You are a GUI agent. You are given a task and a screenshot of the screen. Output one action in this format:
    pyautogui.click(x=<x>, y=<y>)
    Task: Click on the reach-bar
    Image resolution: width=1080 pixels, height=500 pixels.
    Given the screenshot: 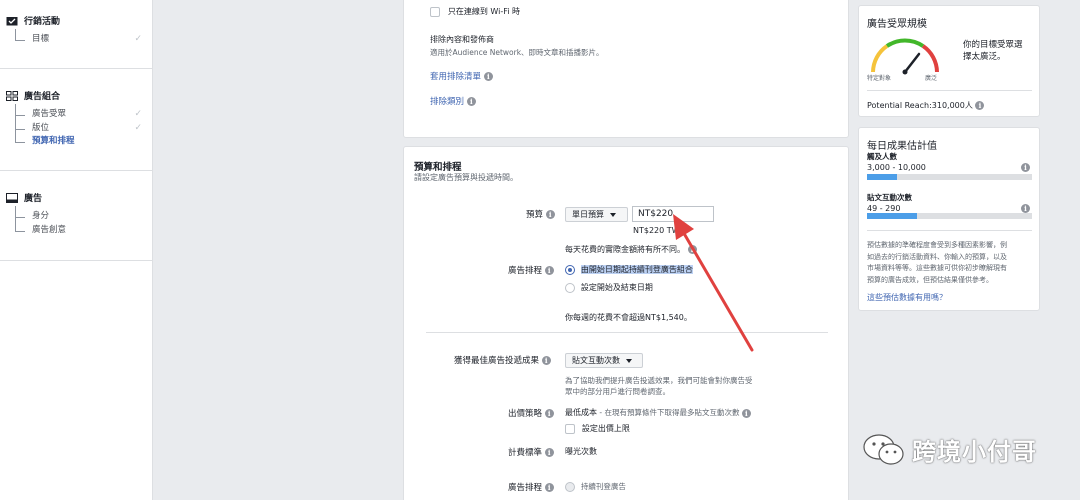 What is the action you would take?
    pyautogui.click(x=949, y=177)
    